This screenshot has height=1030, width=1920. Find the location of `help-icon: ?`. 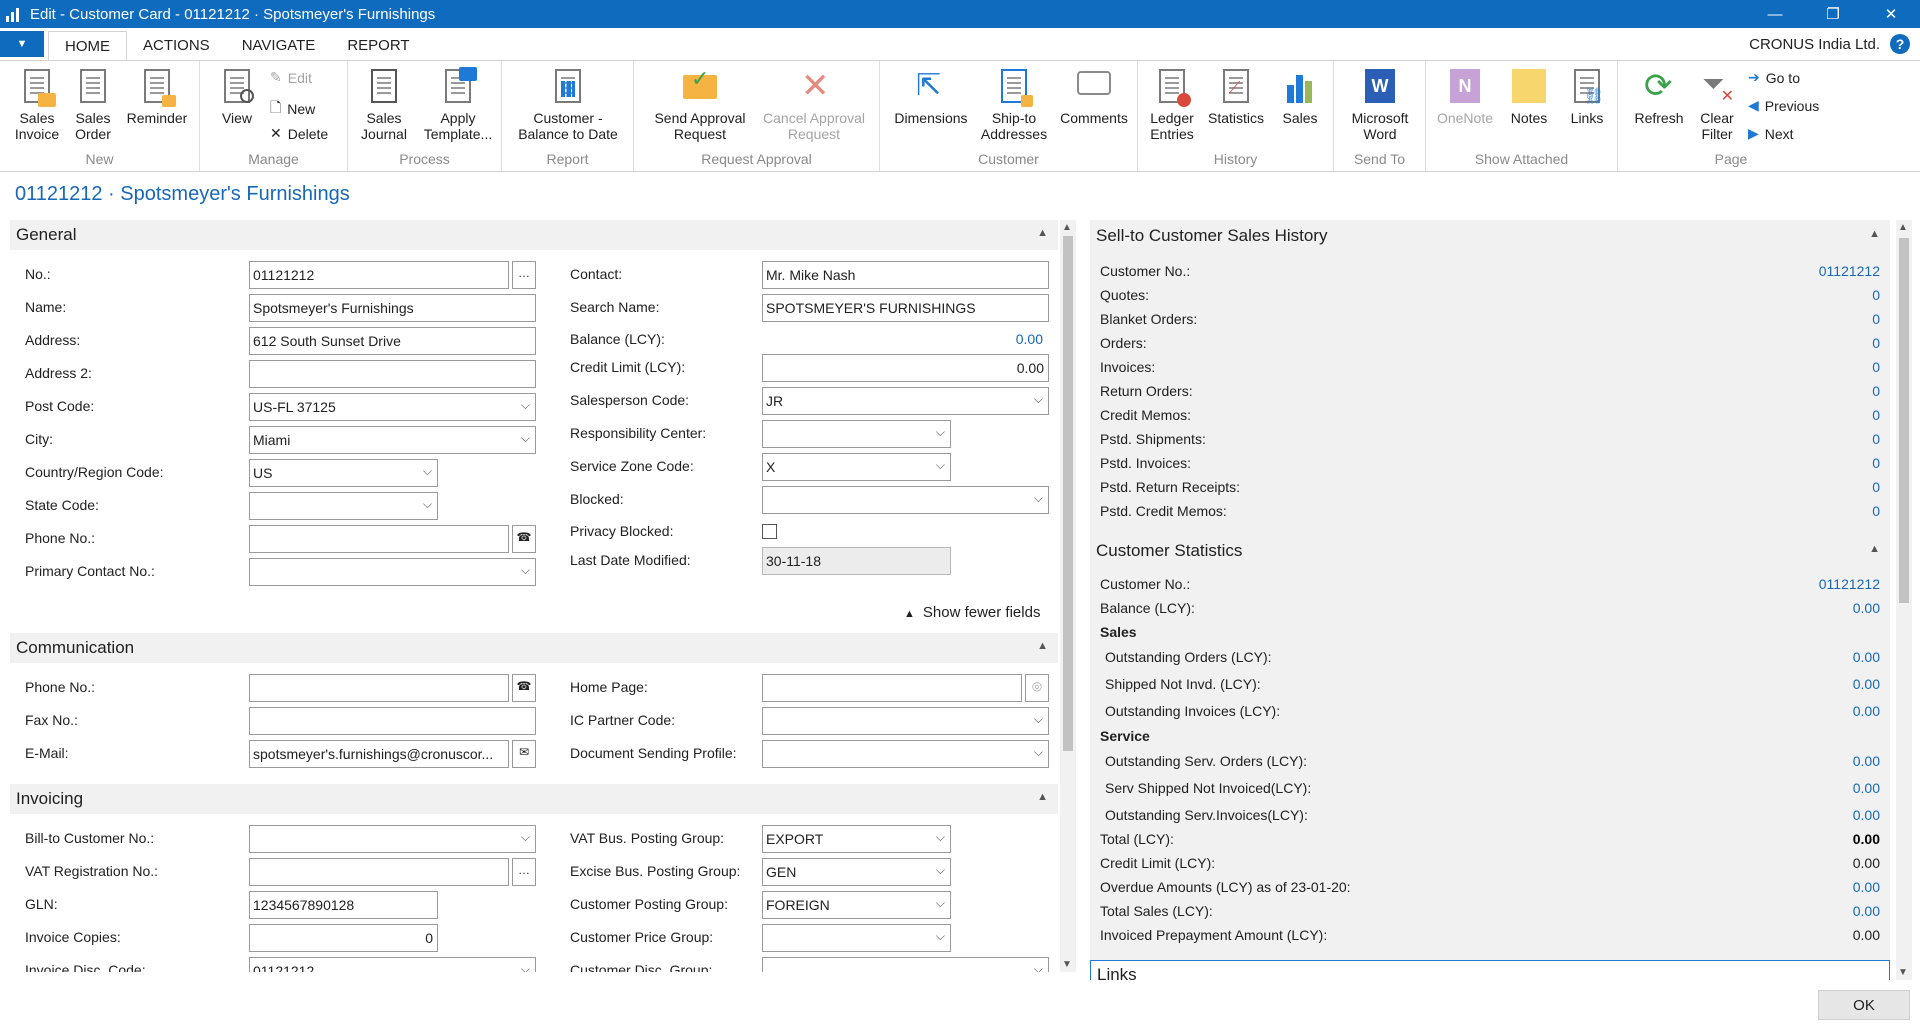

help-icon: ? is located at coordinates (1900, 44).